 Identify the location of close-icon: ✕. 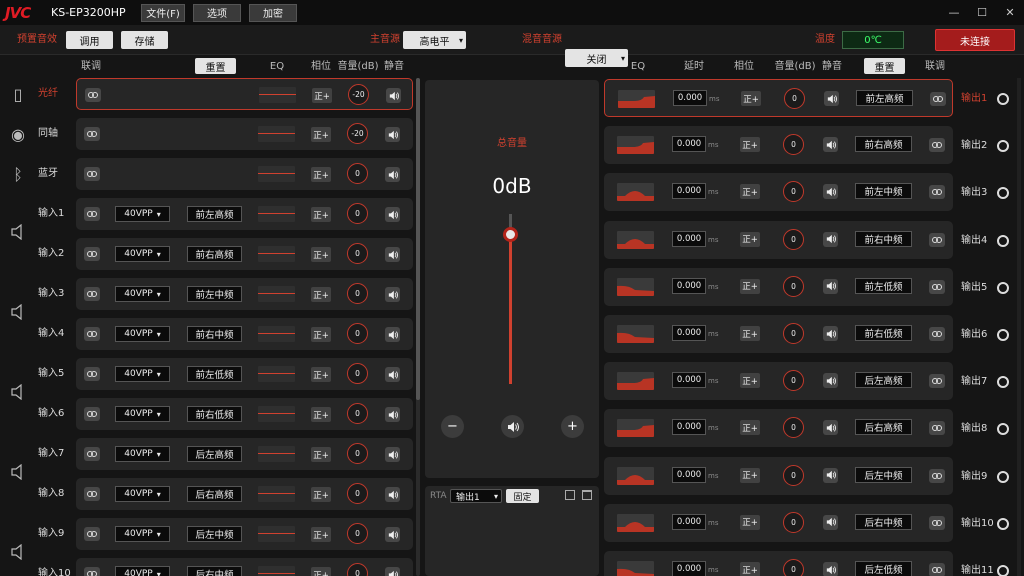
(1010, 12).